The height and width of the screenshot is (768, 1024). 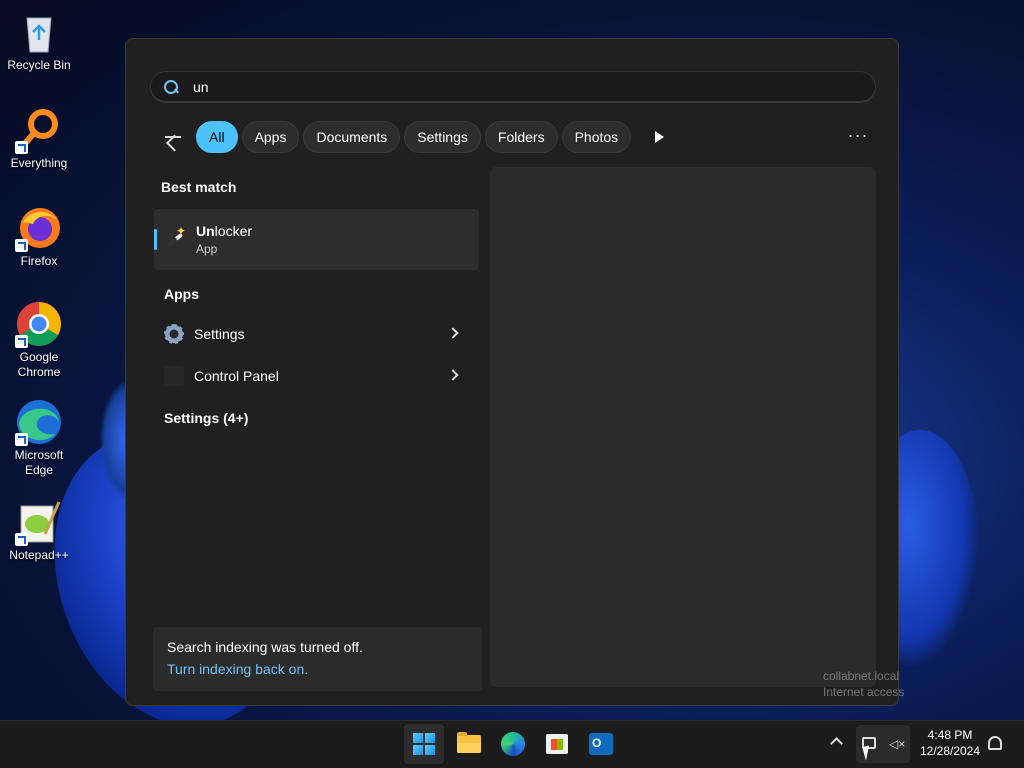 What do you see at coordinates (207, 249) in the screenshot?
I see `best-match-type: App` at bounding box center [207, 249].